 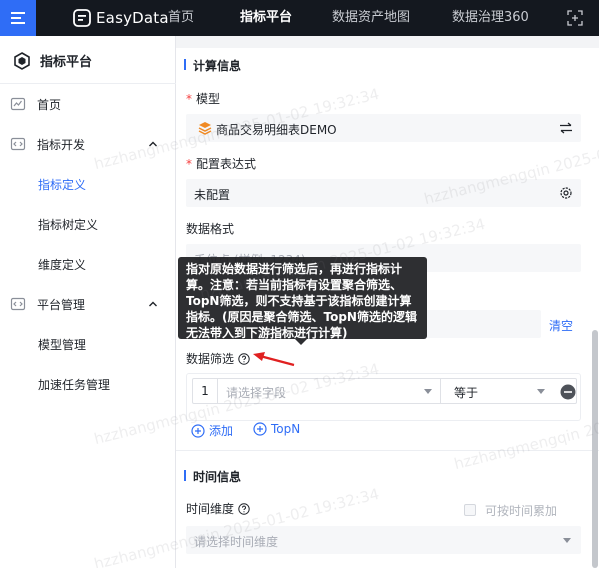 What do you see at coordinates (575, 18) in the screenshot?
I see `fullscreen-icon` at bounding box center [575, 18].